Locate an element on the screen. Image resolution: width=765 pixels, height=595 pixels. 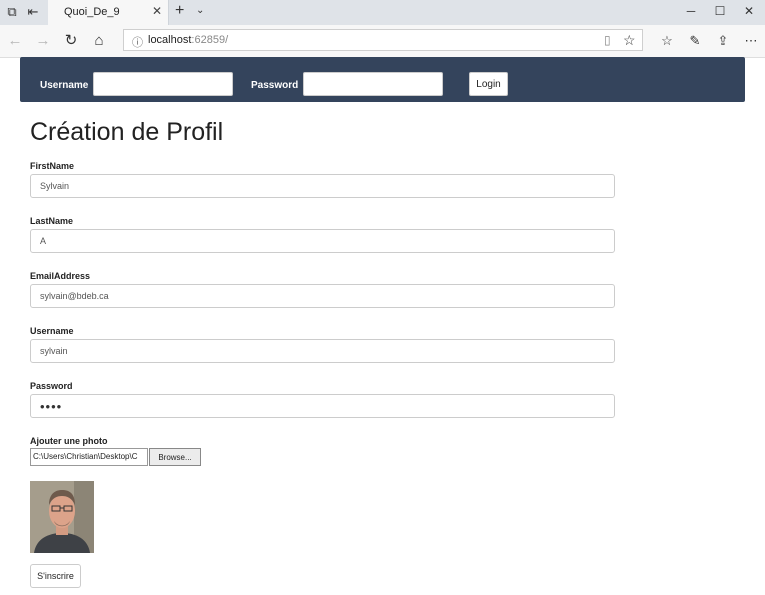
browser-toolbar: ← → ↻ ⌂ ⓘ localhost:62859/ ▯ ☆ ☆ ✎ ⇪ ⋯ is located at coordinates (382, 41).